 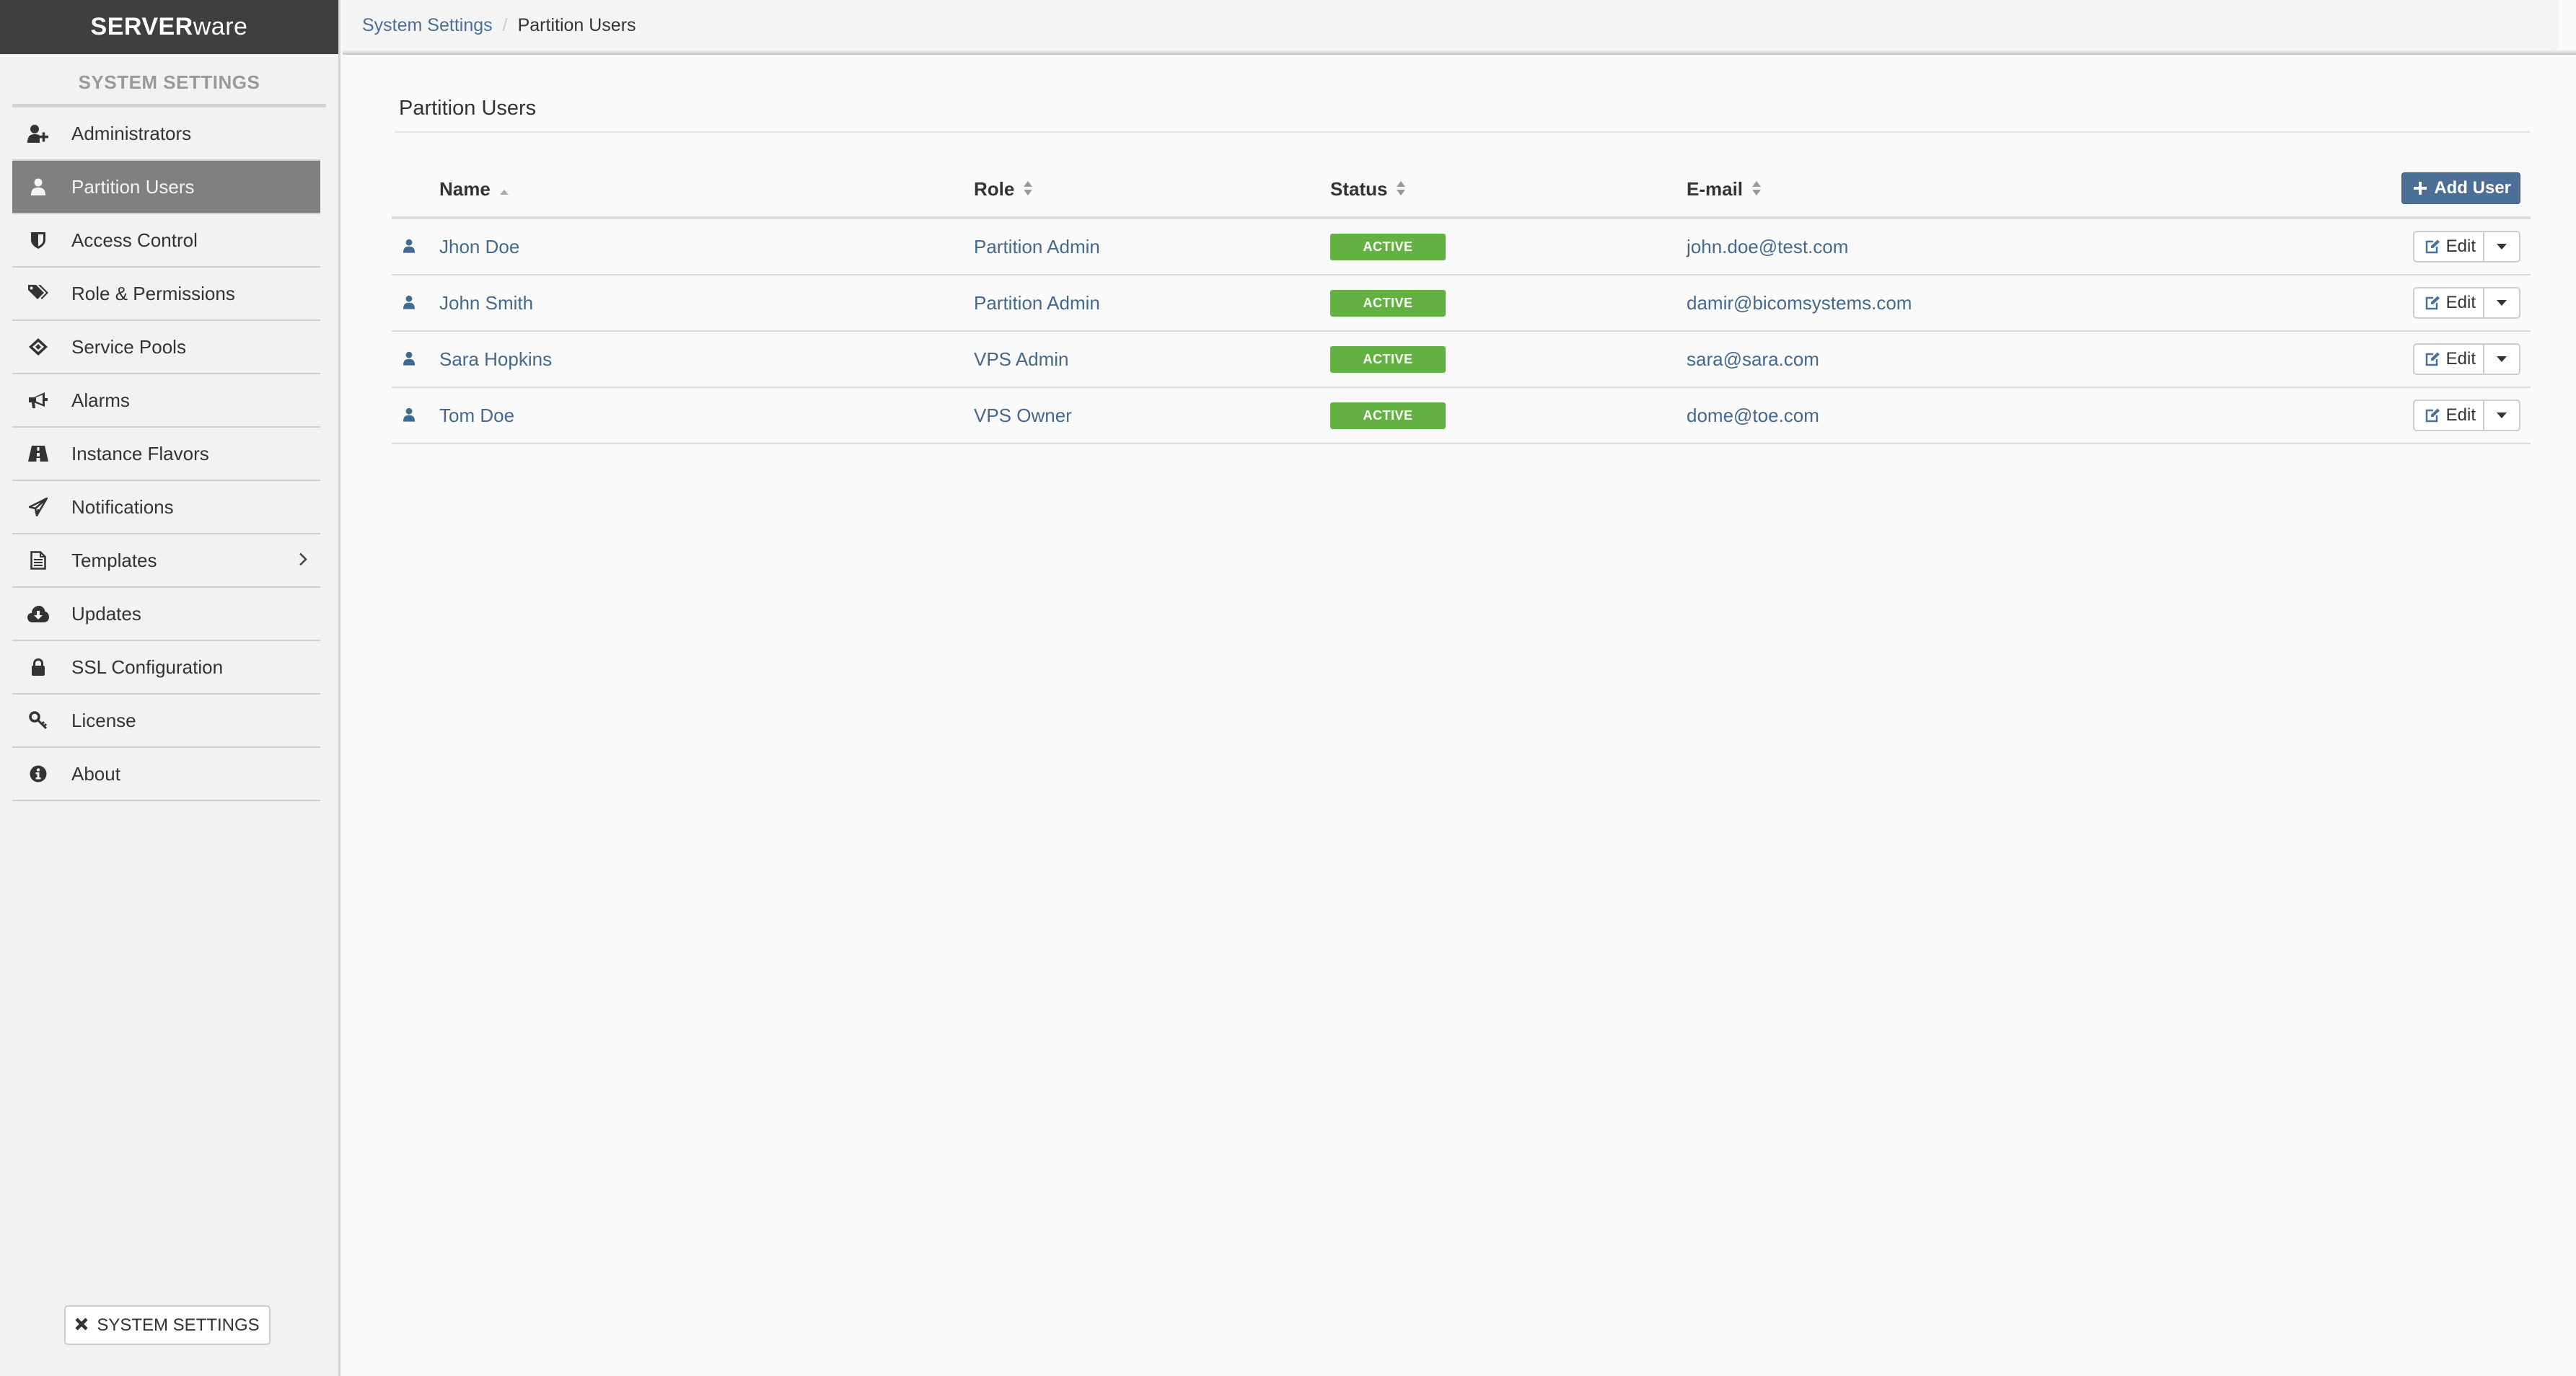 I want to click on bullhorn-icon, so click(x=38, y=401).